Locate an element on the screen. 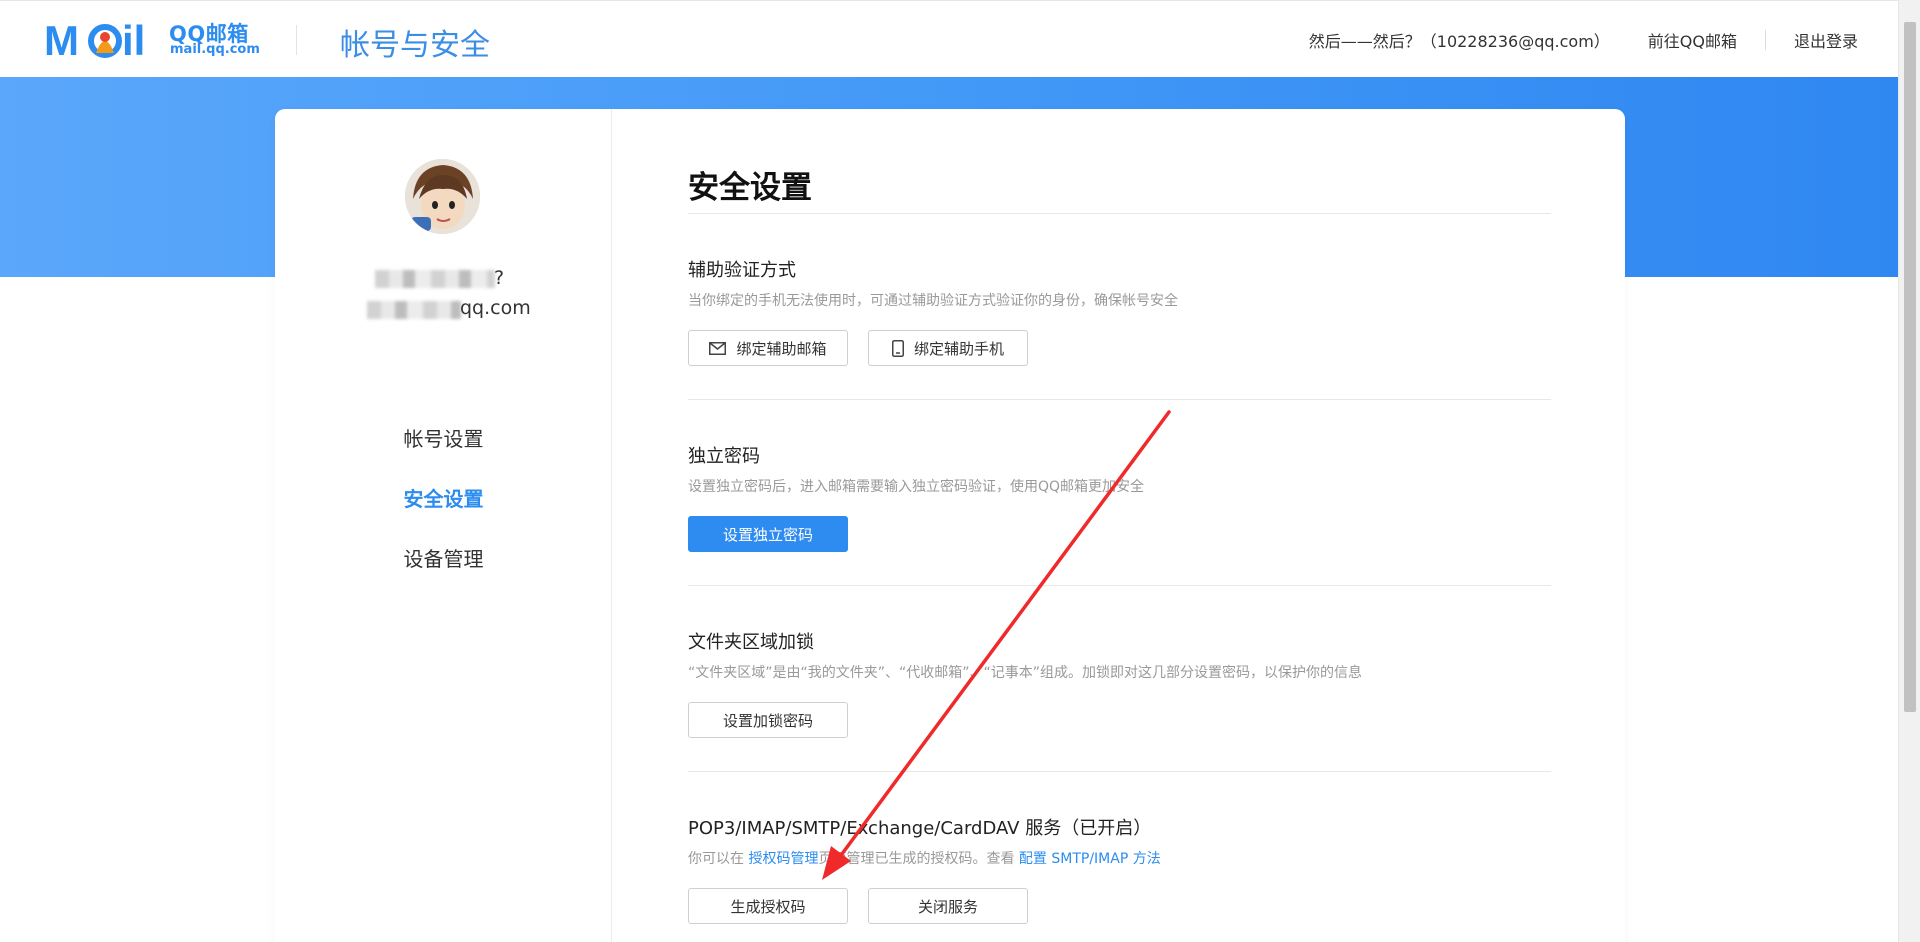 The height and width of the screenshot is (942, 1920). mail-icon is located at coordinates (718, 348).